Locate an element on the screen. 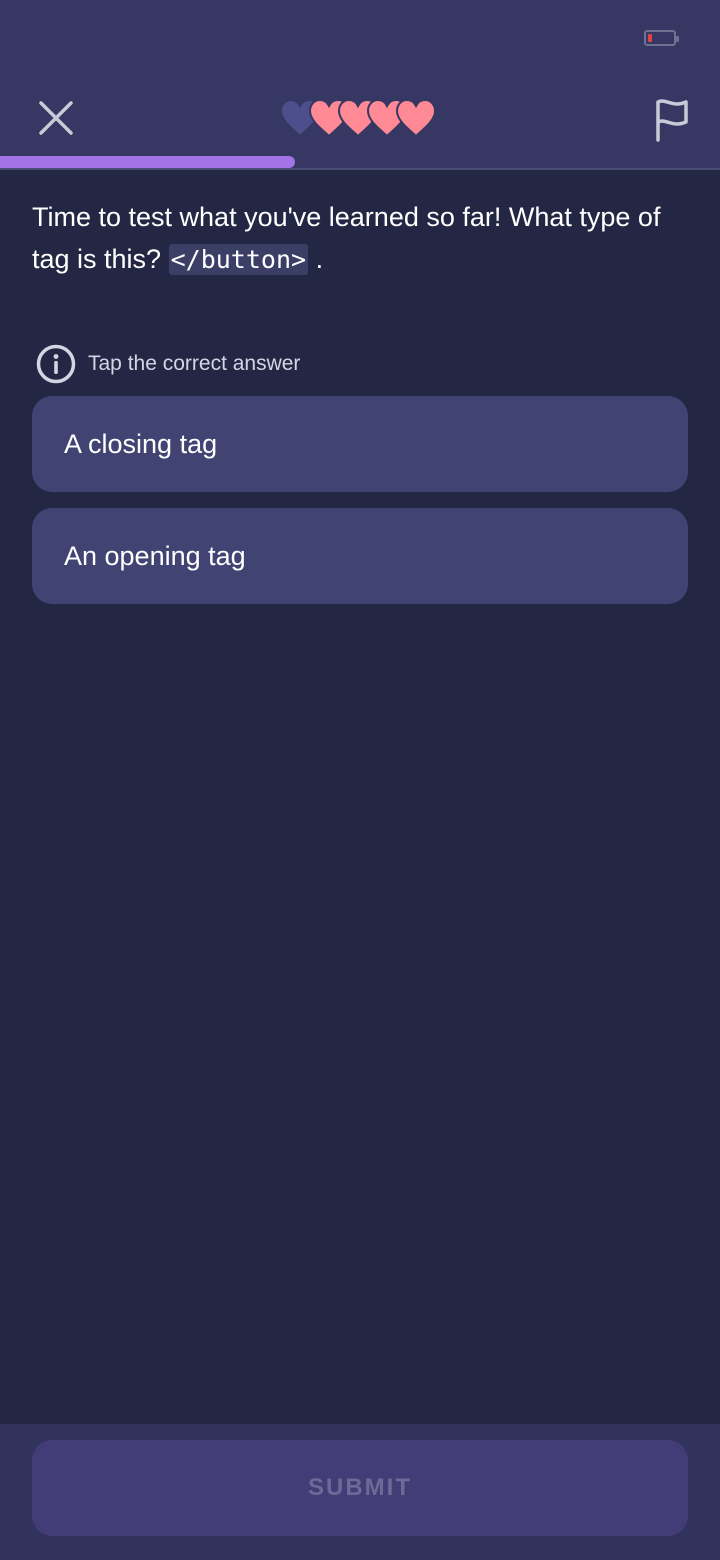  battery-low-icon is located at coordinates (661, 38).